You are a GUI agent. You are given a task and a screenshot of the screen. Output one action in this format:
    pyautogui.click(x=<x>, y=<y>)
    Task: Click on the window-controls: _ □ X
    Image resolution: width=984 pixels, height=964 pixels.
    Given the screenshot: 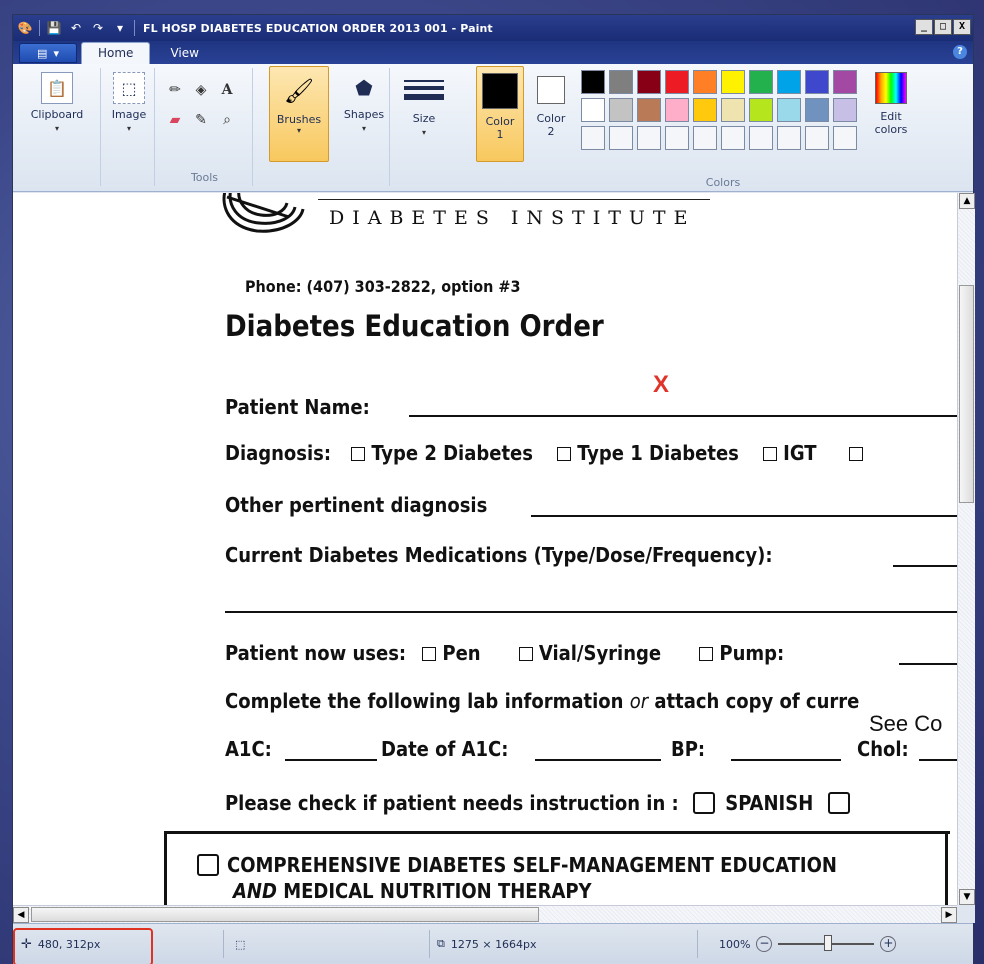 What is the action you would take?
    pyautogui.click(x=943, y=27)
    